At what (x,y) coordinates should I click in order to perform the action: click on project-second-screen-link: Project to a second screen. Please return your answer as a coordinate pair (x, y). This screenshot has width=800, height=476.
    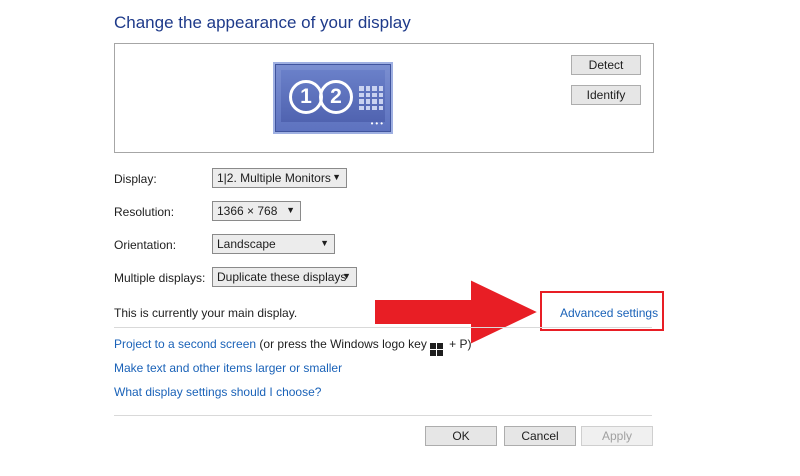
    Looking at the image, I should click on (185, 344).